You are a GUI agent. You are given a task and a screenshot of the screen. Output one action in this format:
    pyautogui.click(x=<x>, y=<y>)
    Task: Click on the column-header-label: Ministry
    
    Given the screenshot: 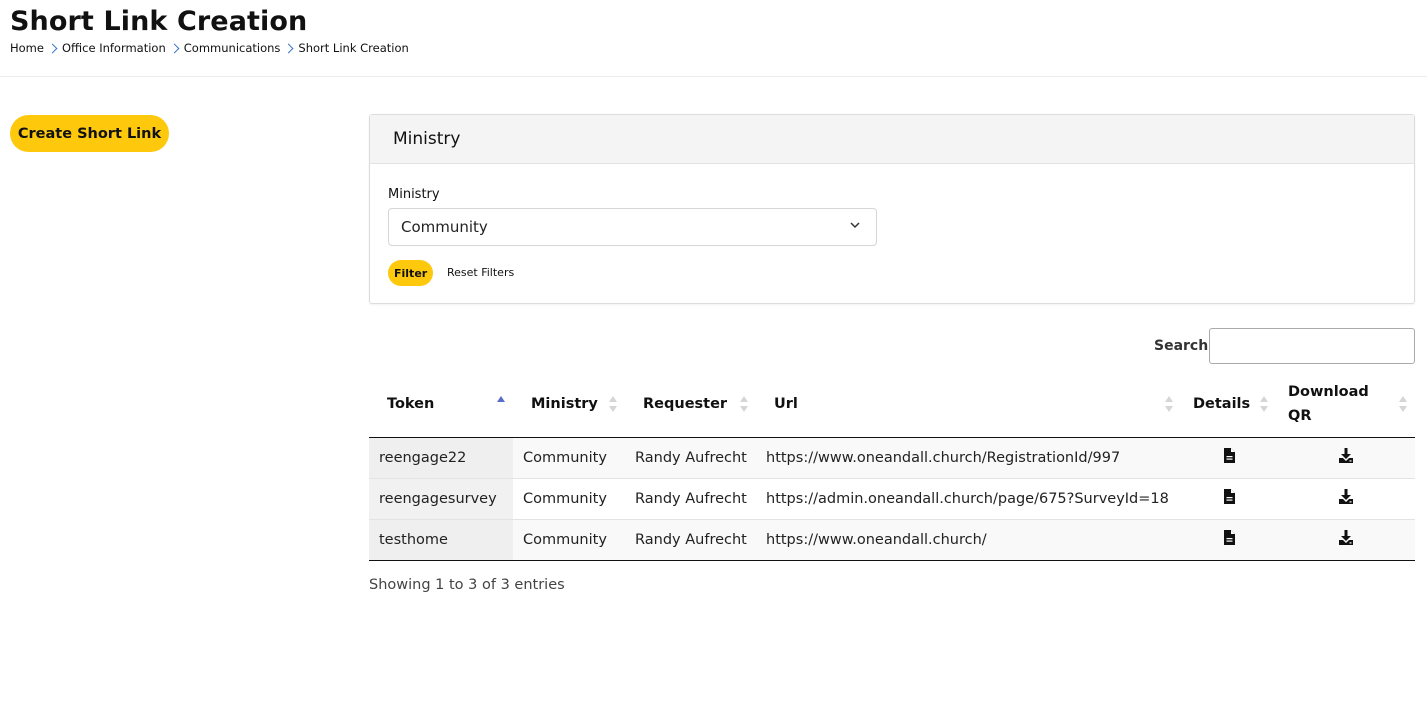 What is the action you would take?
    pyautogui.click(x=564, y=403)
    